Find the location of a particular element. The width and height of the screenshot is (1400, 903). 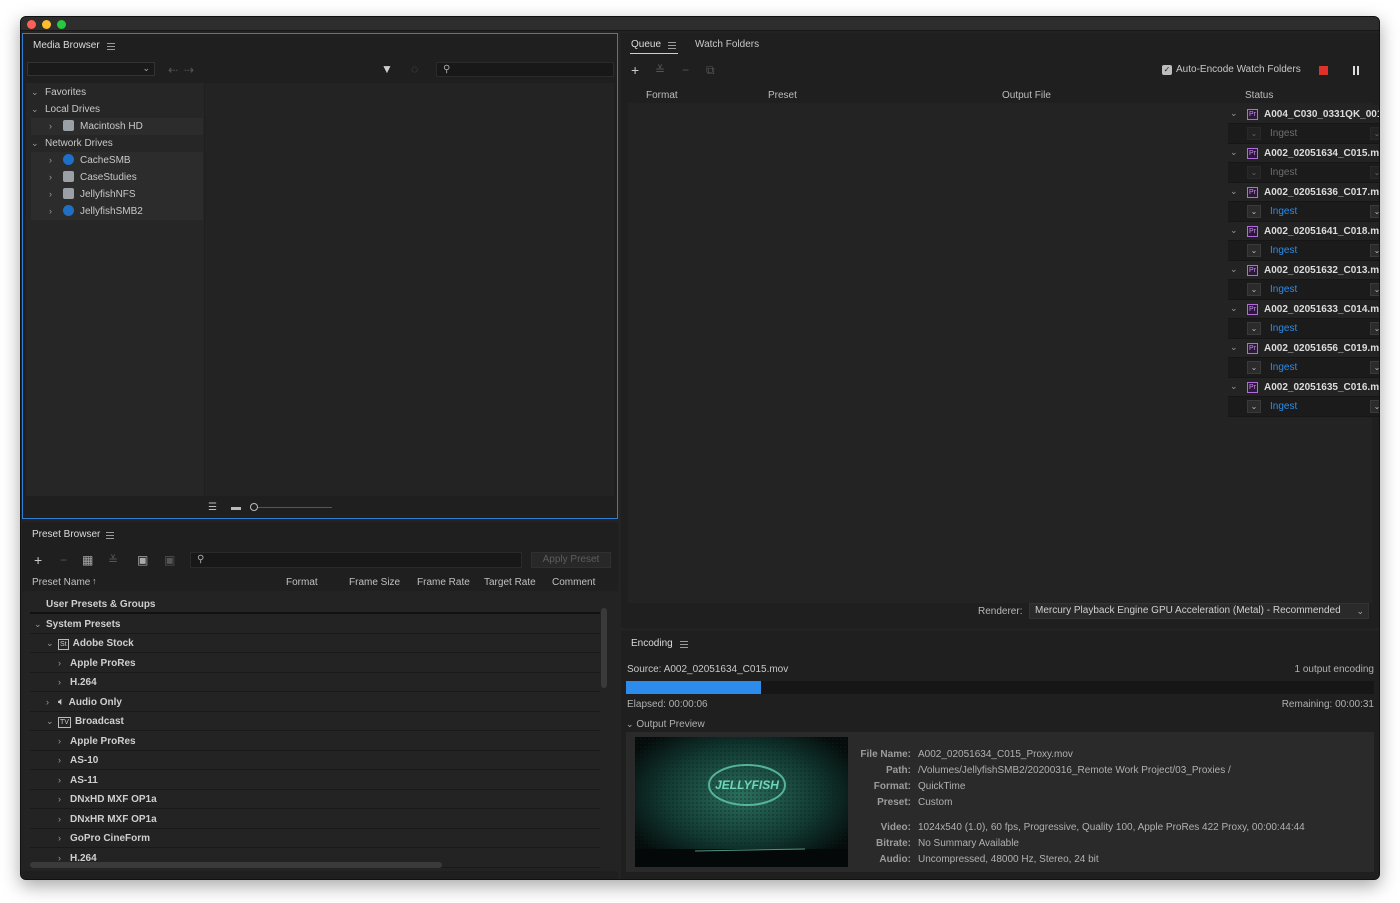

media-search-input: ⚲ is located at coordinates (525, 69).